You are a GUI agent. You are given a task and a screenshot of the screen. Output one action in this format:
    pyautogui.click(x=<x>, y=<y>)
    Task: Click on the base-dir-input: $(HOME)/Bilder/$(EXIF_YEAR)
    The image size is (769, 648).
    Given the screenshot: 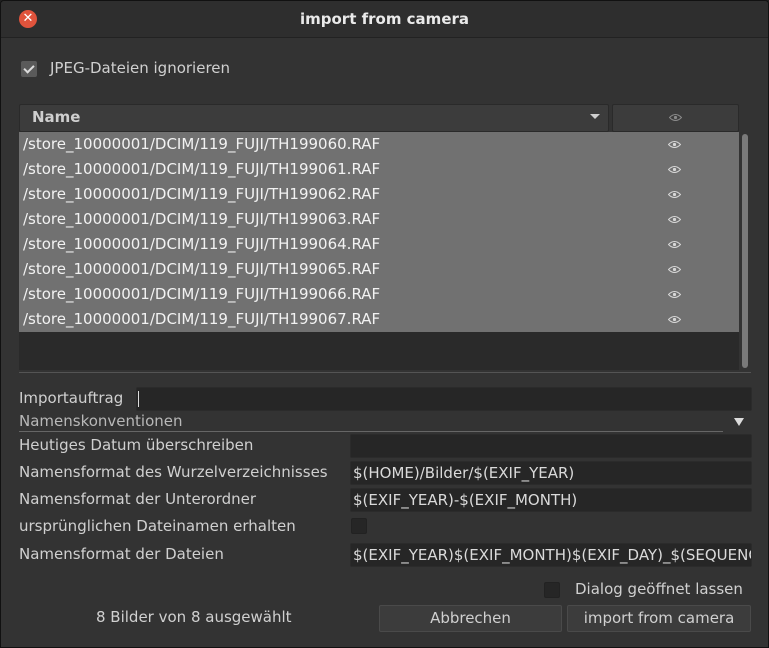 What is the action you would take?
    pyautogui.click(x=551, y=473)
    